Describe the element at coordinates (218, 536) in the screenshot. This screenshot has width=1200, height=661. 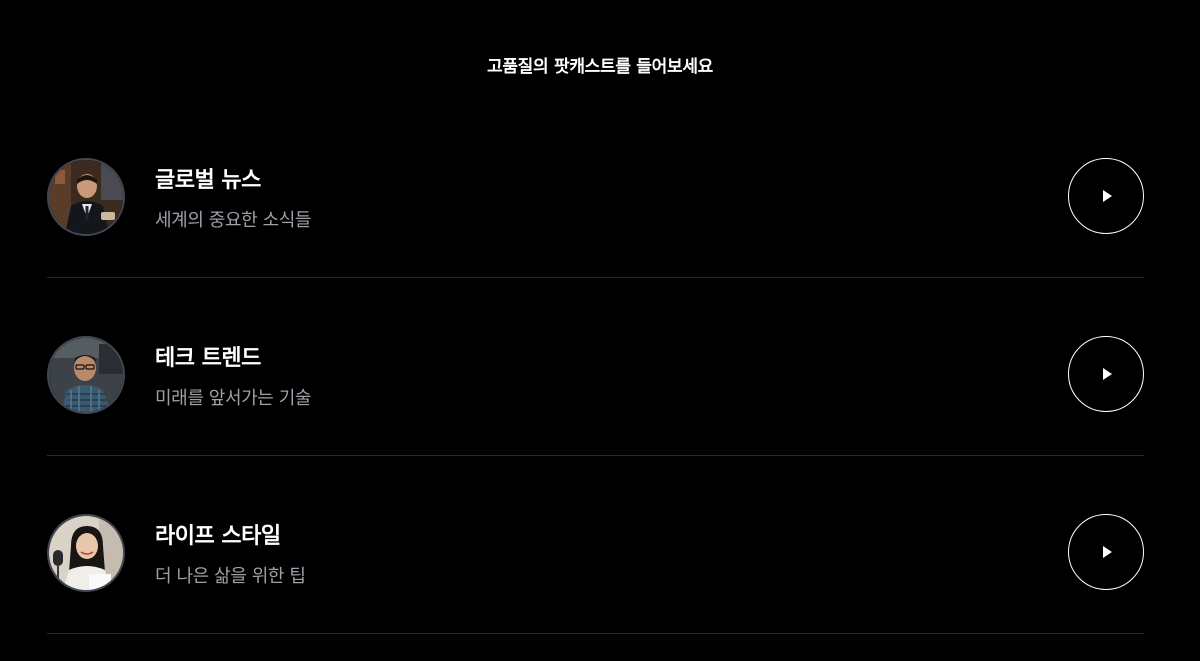
I see `podcast-title: 라이프 스타일` at that location.